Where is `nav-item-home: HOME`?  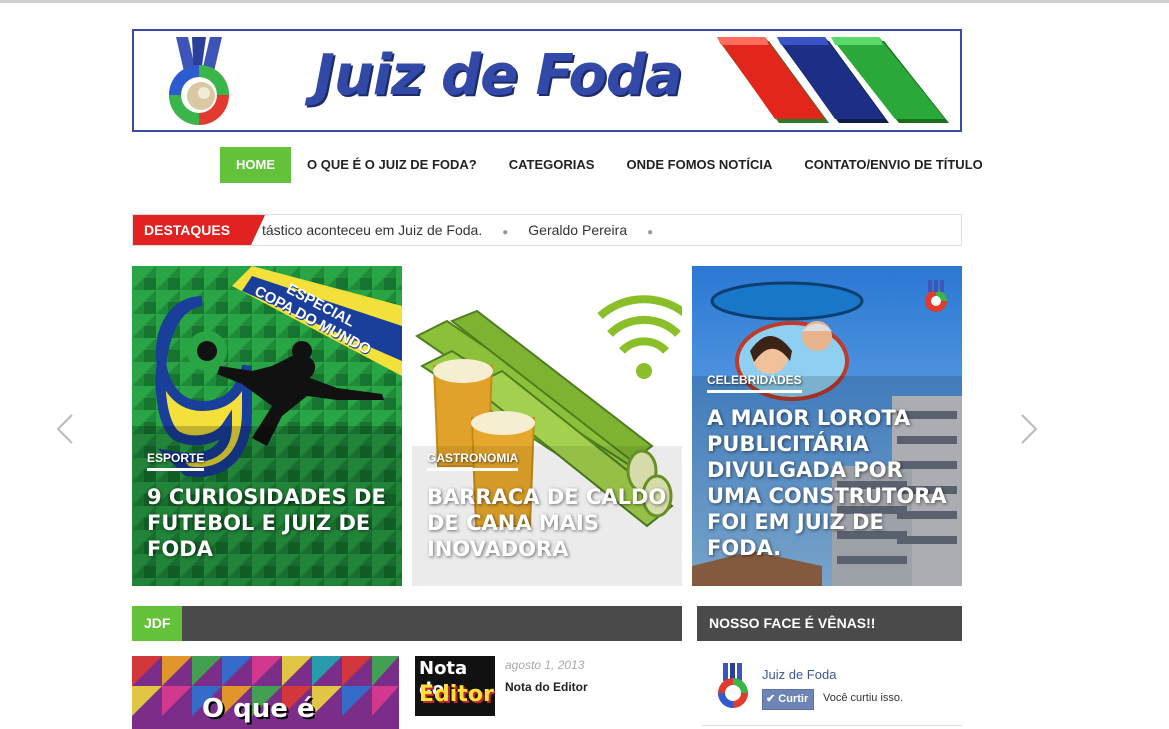 nav-item-home: HOME is located at coordinates (255, 165).